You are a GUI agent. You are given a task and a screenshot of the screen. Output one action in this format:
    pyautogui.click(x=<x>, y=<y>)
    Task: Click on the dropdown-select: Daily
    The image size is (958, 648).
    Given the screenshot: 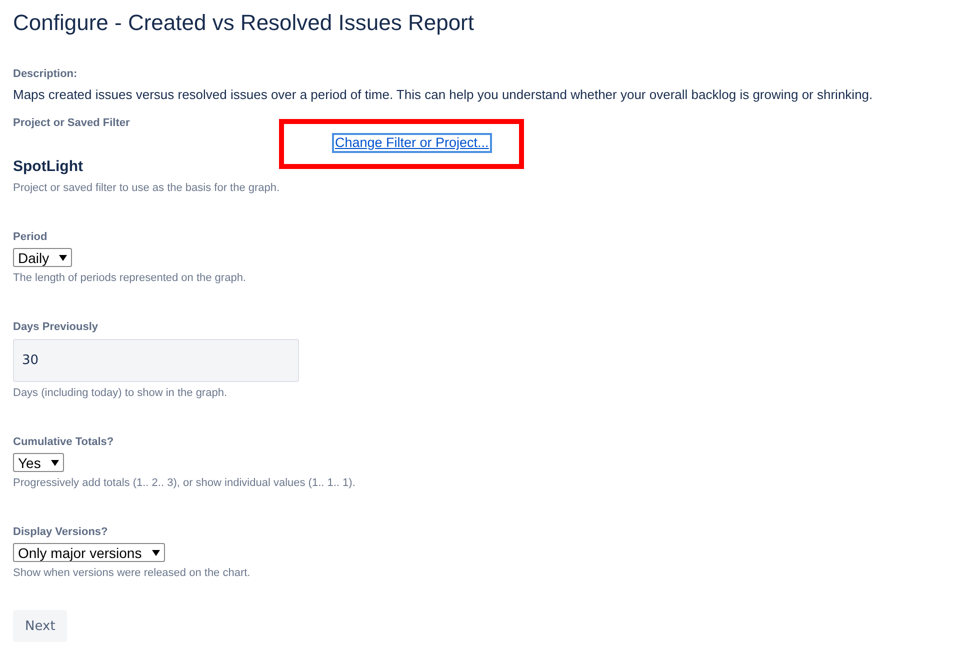 What is the action you would take?
    pyautogui.click(x=42, y=257)
    